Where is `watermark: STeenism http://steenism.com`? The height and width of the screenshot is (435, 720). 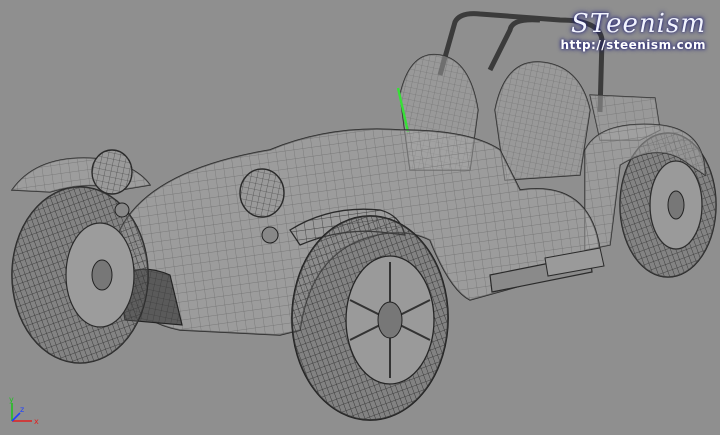
watermark: STeenism http://steenism.com is located at coordinates (633, 31).